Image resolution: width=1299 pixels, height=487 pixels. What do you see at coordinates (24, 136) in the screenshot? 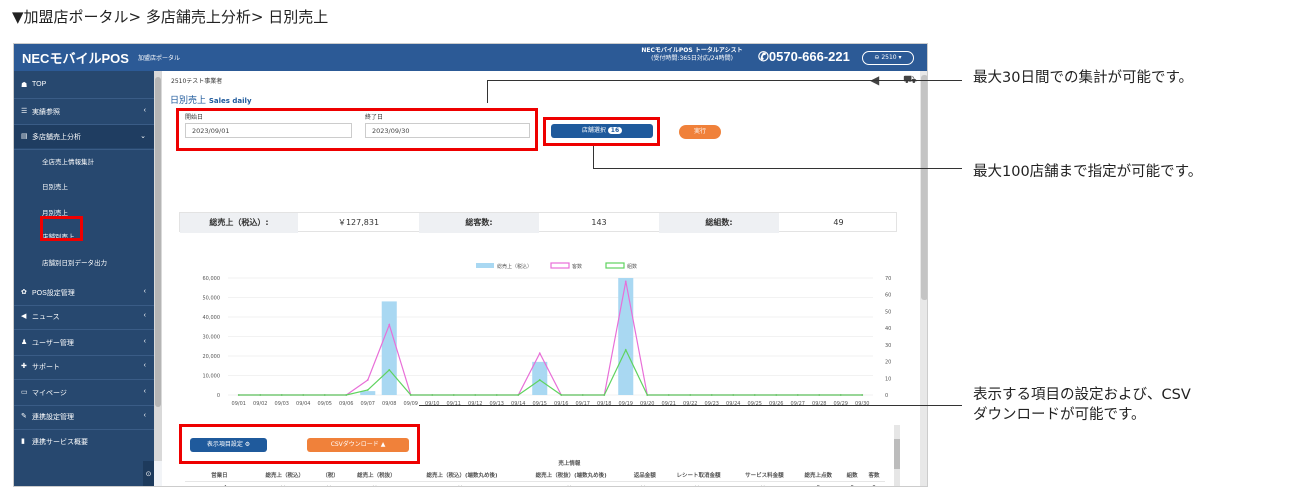
I see `sidebar-item-icon: ▤` at bounding box center [24, 136].